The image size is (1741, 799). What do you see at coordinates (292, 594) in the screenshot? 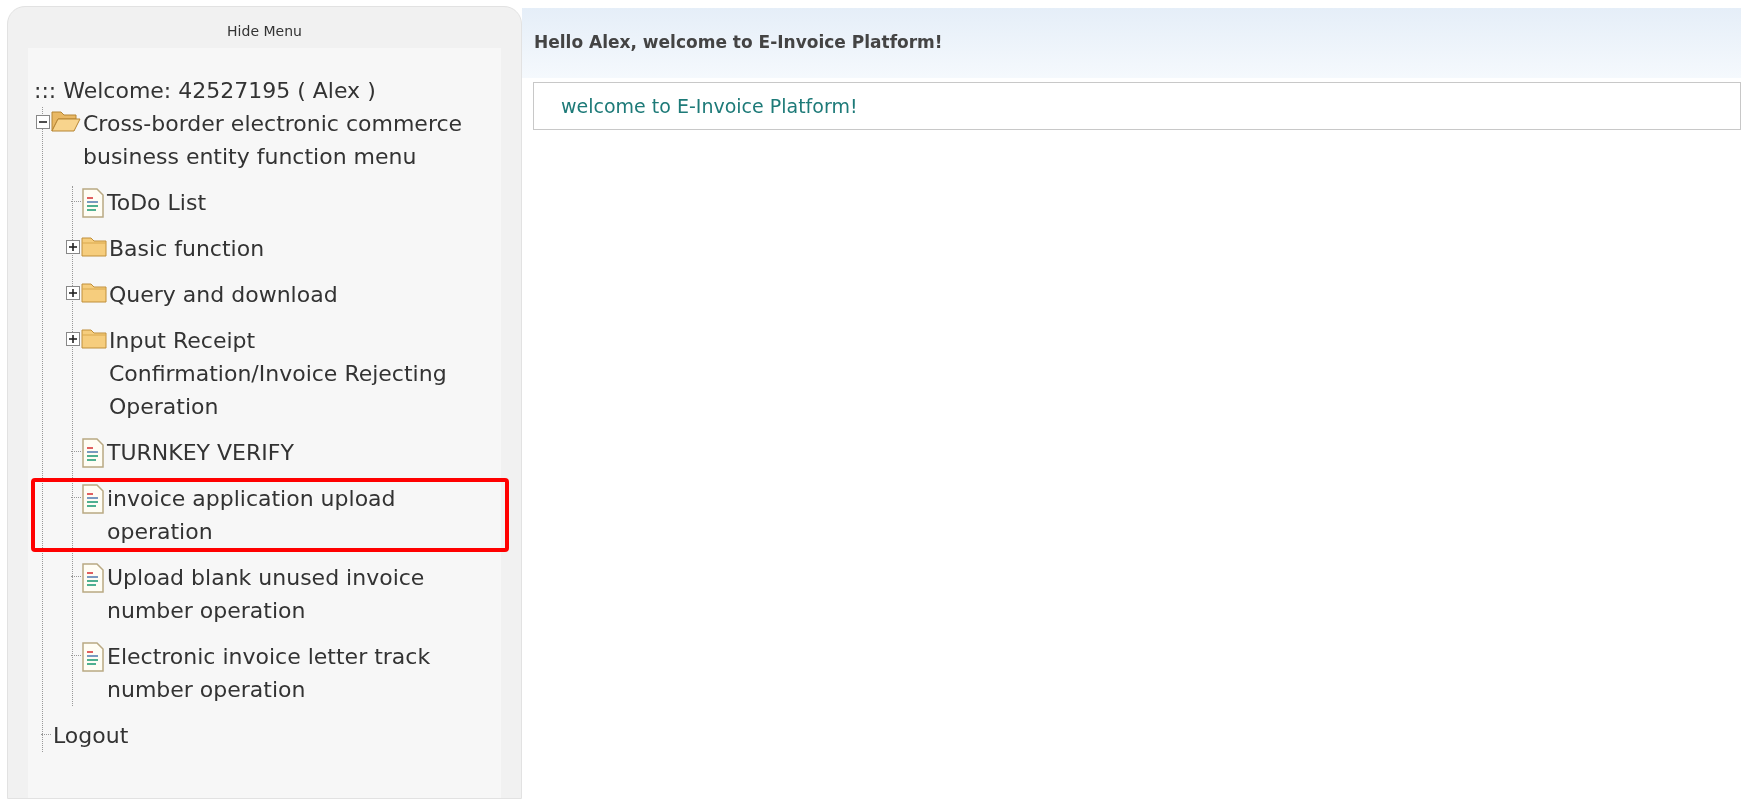
I see `menu-item: Upload blank unused invoice number operation` at bounding box center [292, 594].